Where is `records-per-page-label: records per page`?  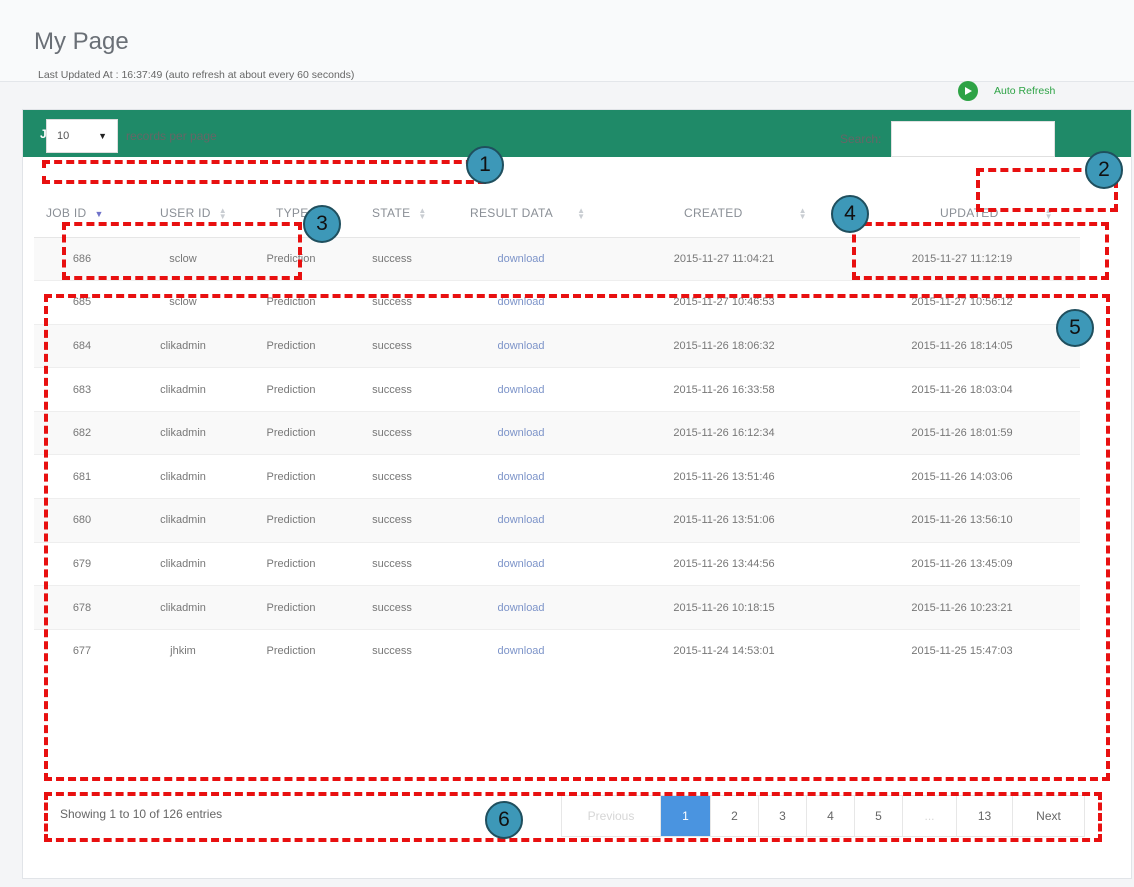
records-per-page-label: records per page is located at coordinates (171, 136).